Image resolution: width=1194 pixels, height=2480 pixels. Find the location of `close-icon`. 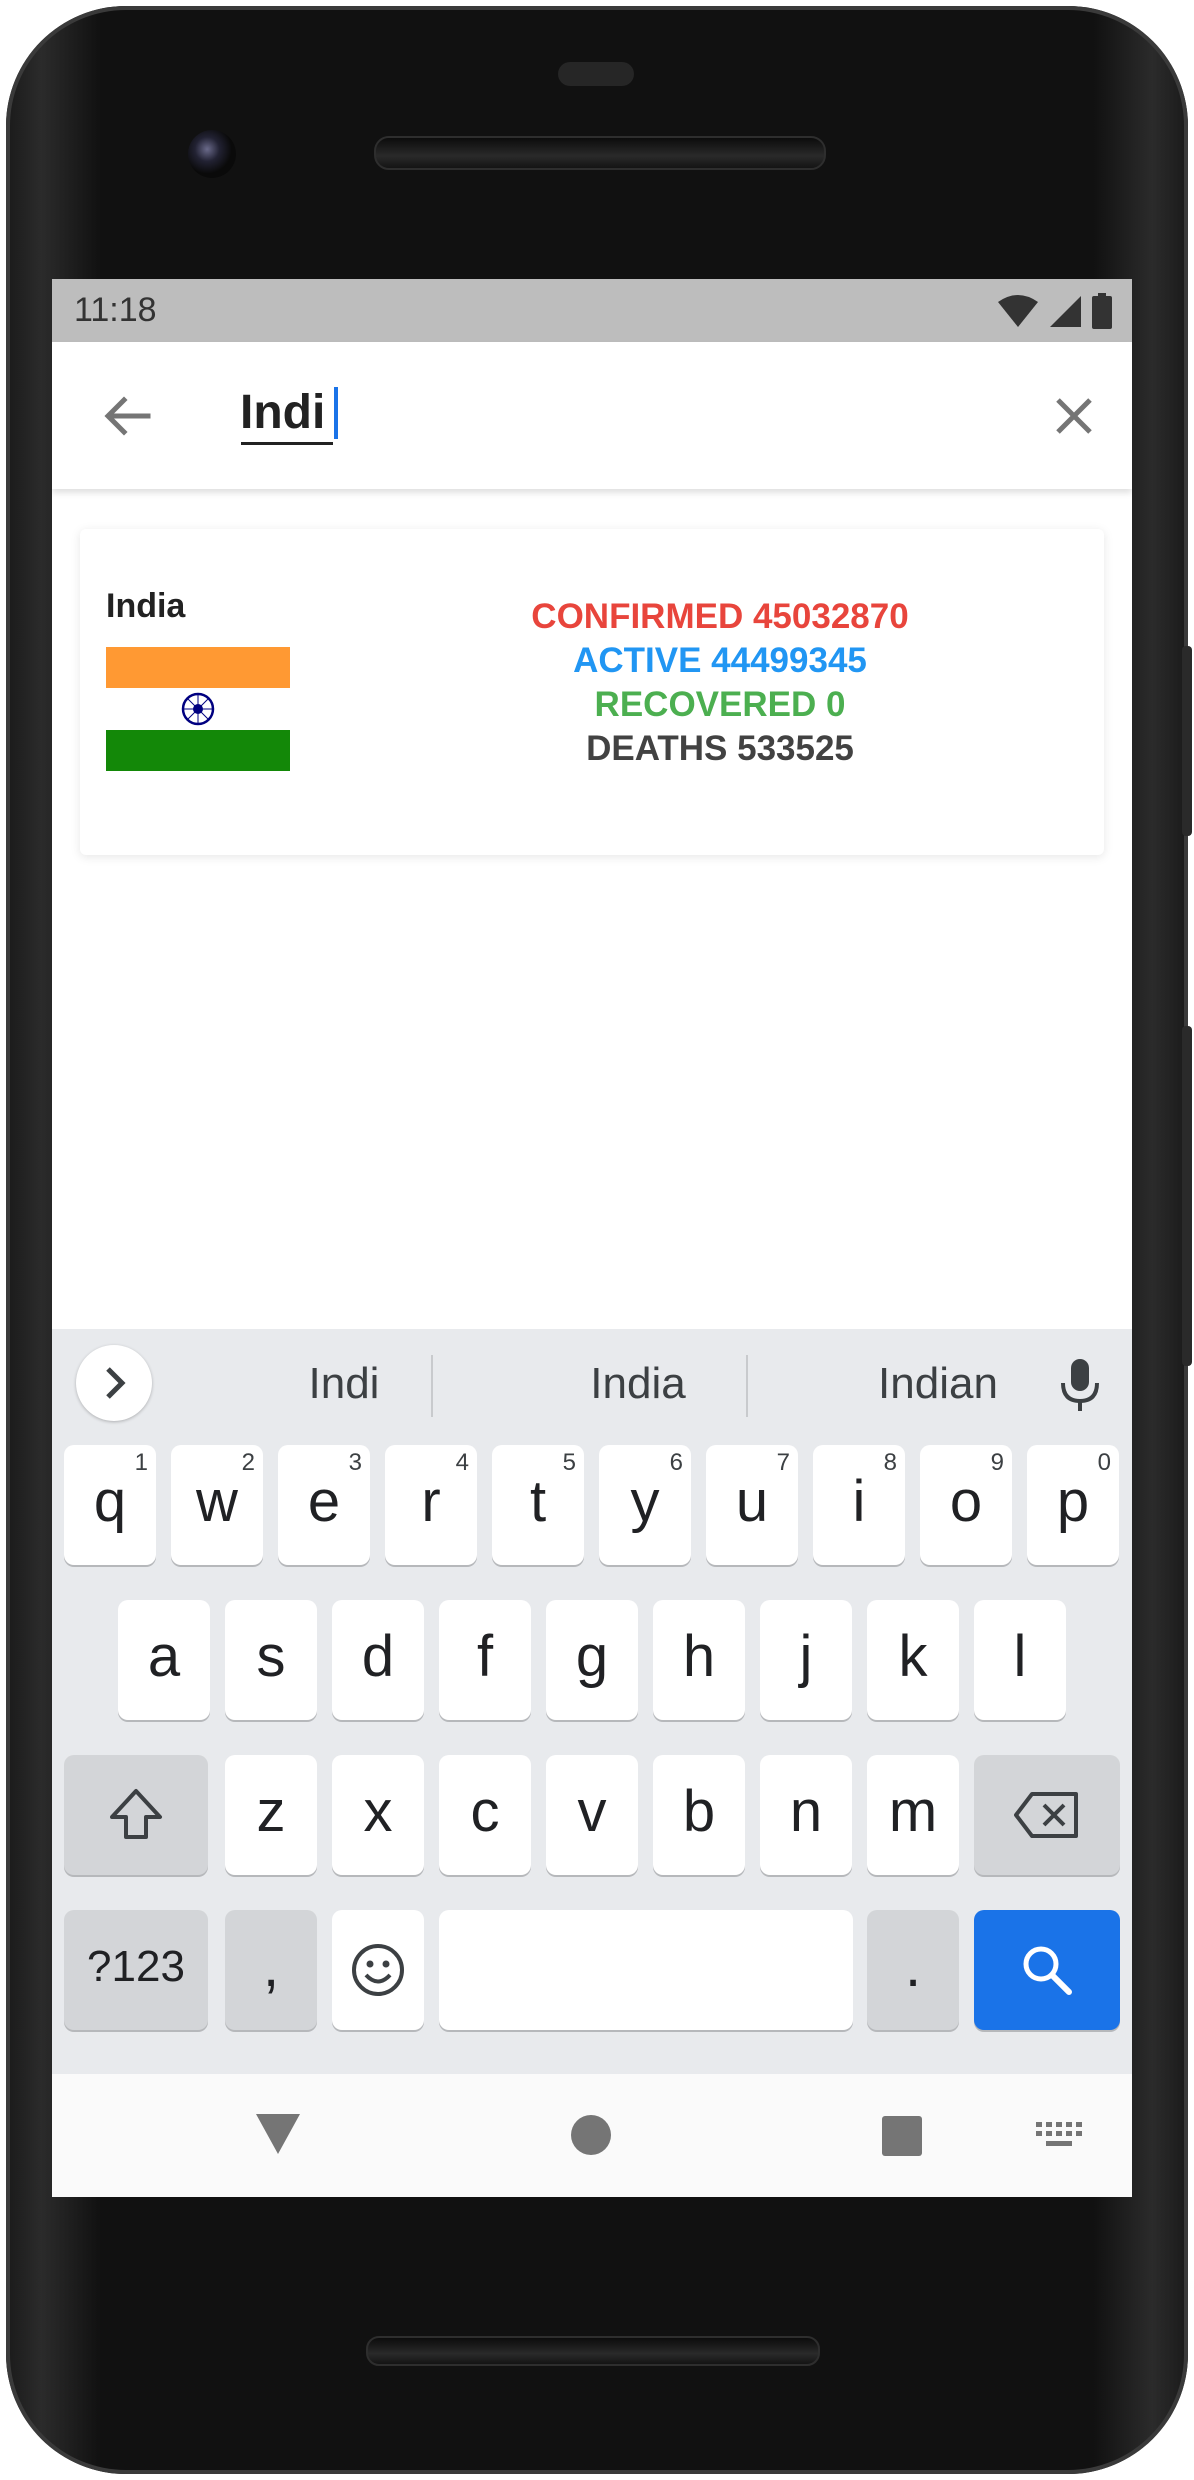

close-icon is located at coordinates (1074, 416).